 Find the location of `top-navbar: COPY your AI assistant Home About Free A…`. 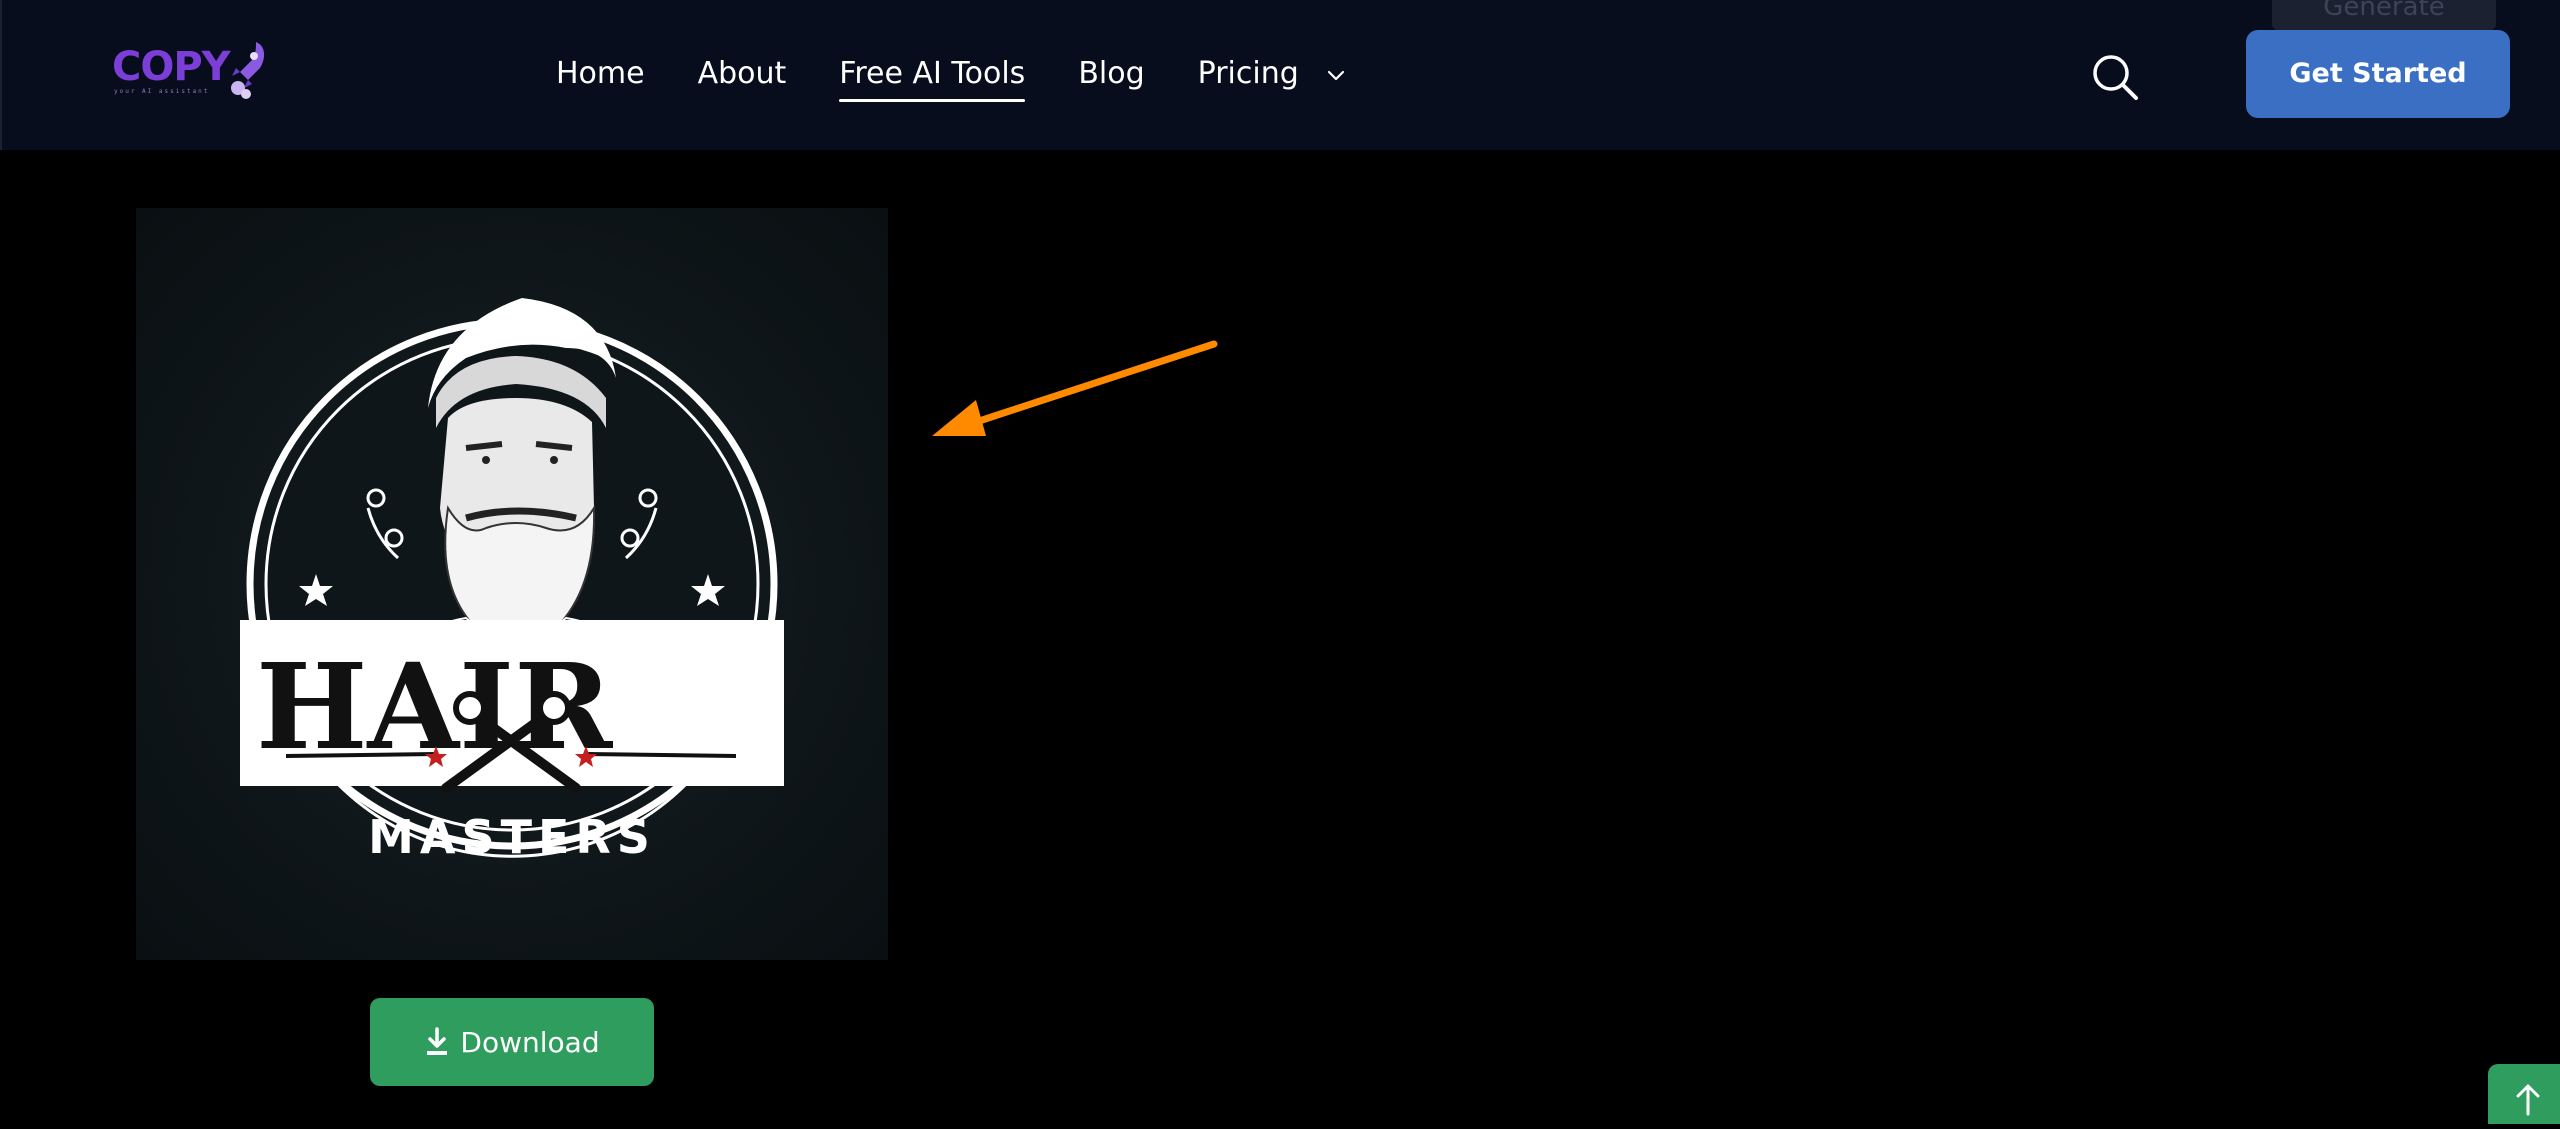

top-navbar: COPY your AI assistant Home About Free A… is located at coordinates (1280, 75).